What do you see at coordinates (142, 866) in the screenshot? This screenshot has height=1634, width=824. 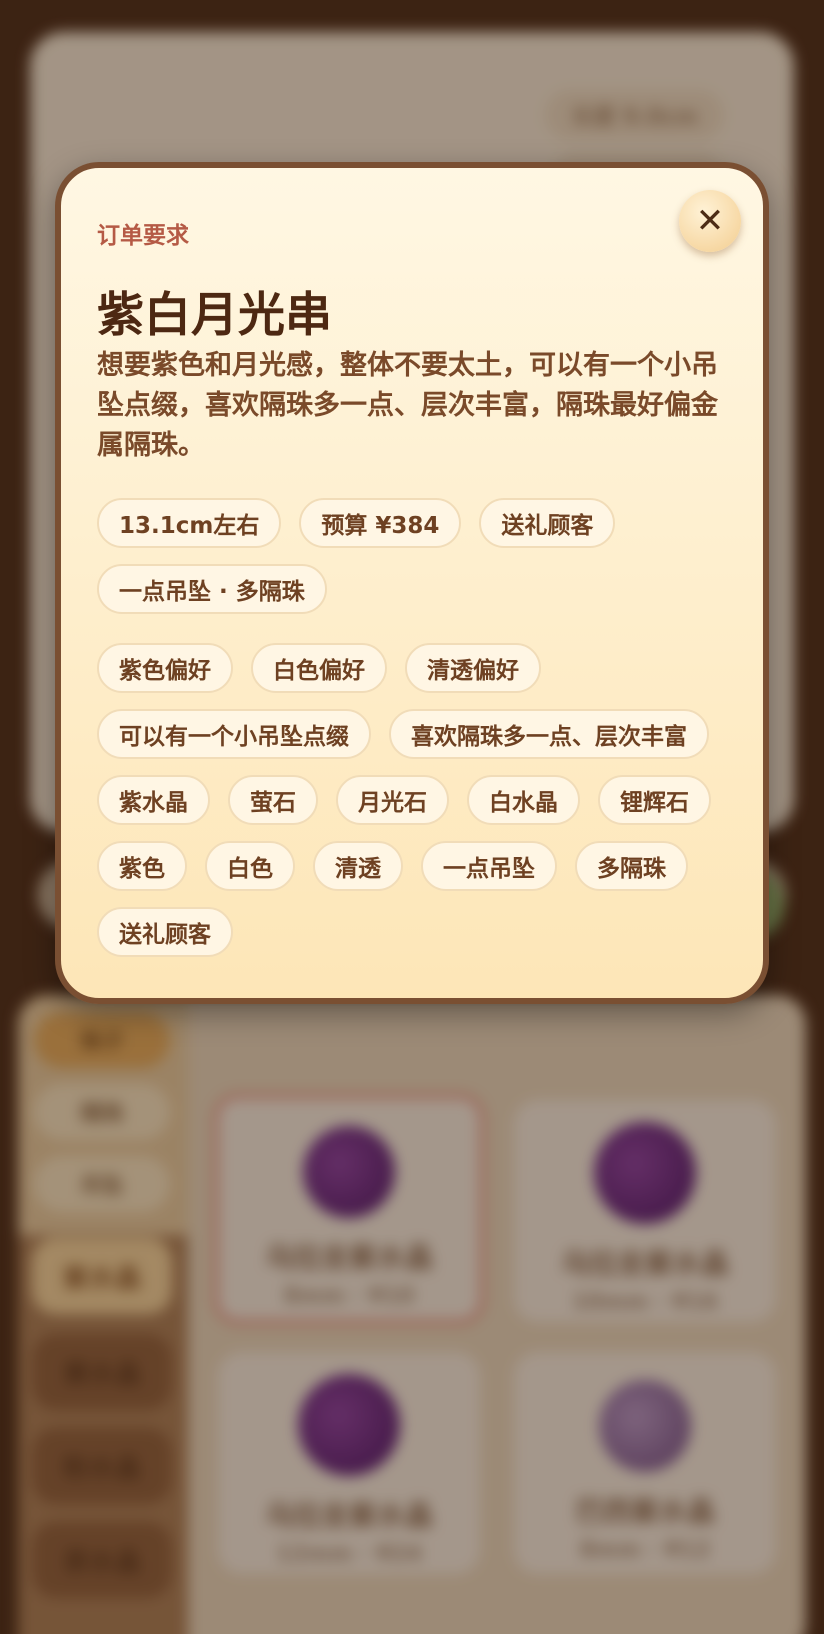 I see `preference-tag: 紫色` at bounding box center [142, 866].